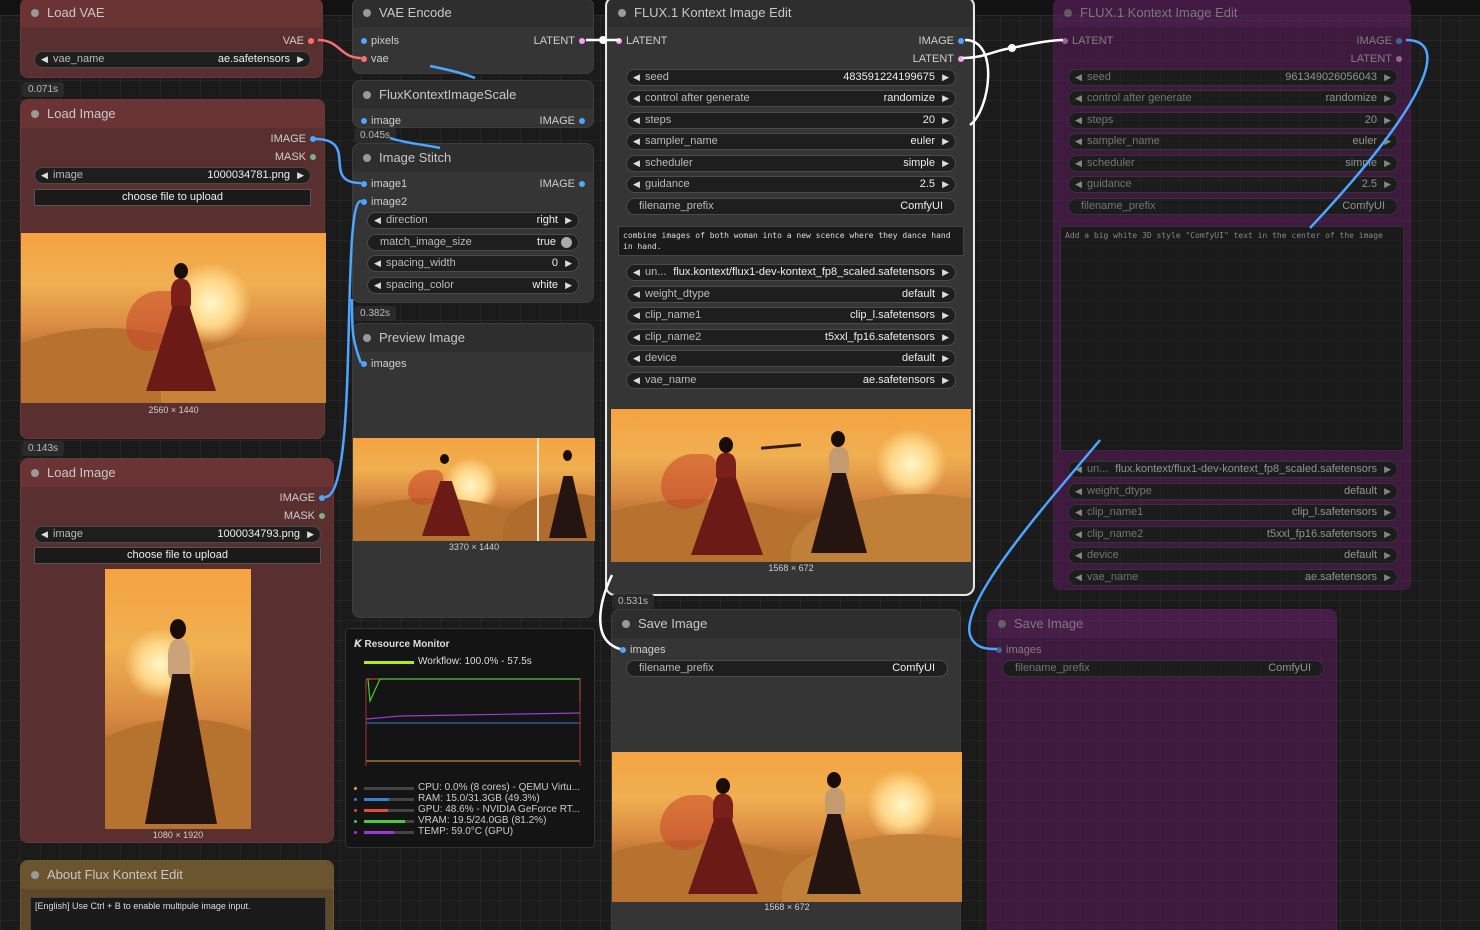 This screenshot has width=1480, height=930. I want to click on device-select: ◀ device default ▶, so click(1233, 555).